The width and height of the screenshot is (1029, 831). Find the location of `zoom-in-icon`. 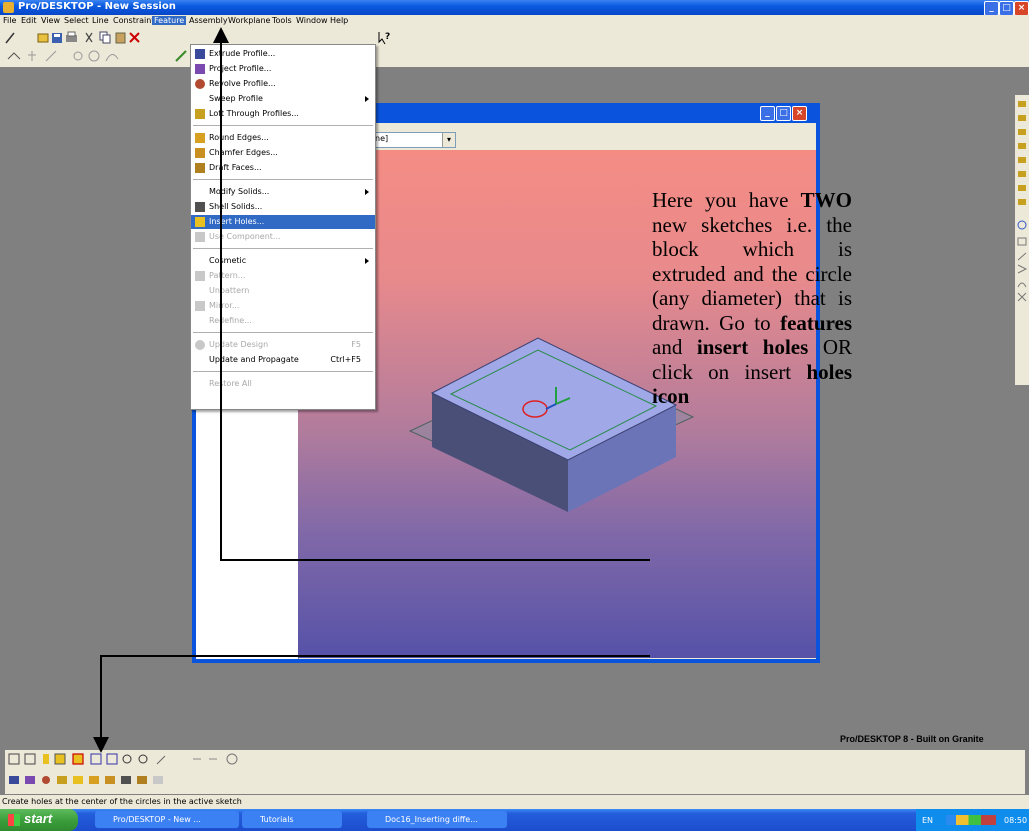

zoom-in-icon is located at coordinates (127, 759).